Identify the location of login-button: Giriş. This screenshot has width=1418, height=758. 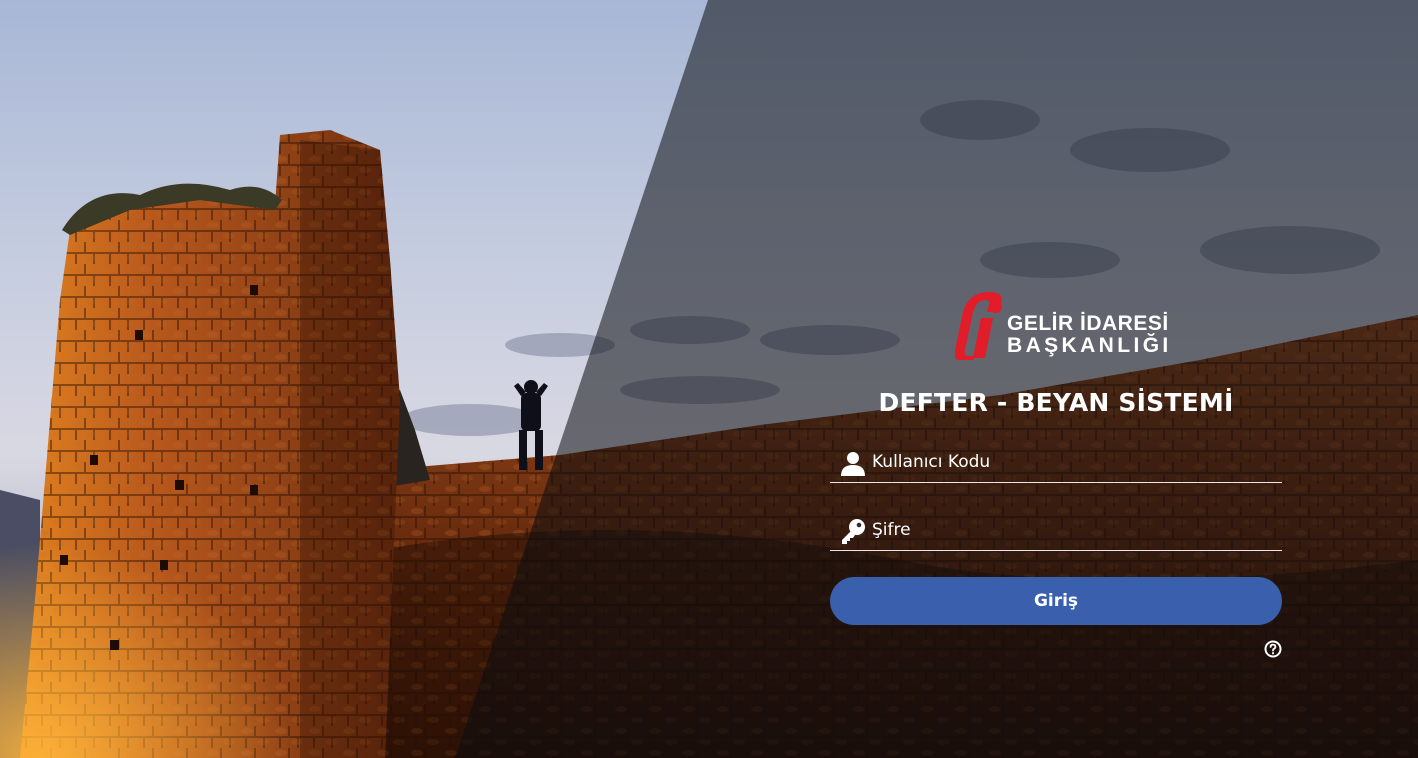
(1056, 601).